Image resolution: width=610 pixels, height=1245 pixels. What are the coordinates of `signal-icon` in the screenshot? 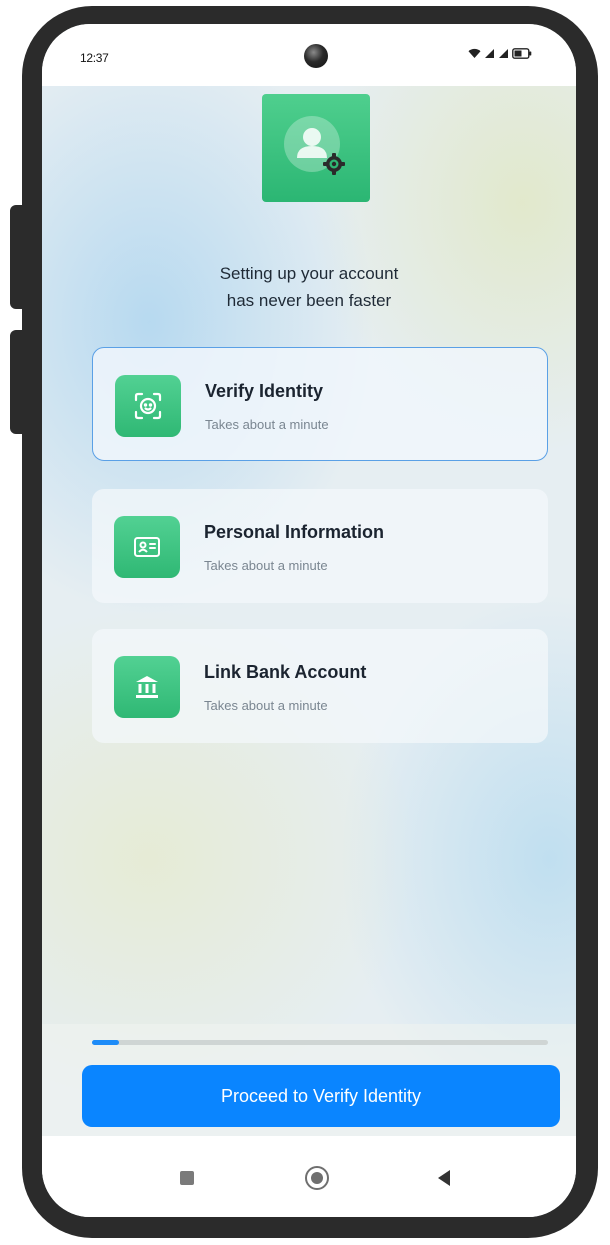 It's located at (489, 53).